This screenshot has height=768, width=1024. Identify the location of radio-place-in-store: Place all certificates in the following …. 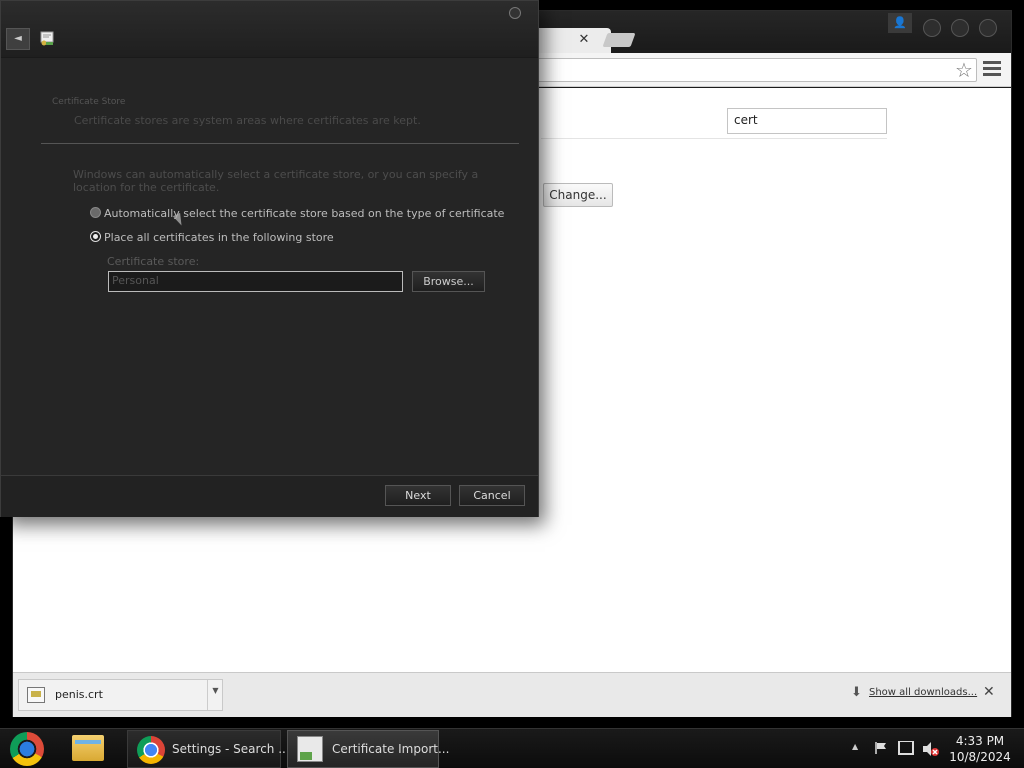
(212, 237).